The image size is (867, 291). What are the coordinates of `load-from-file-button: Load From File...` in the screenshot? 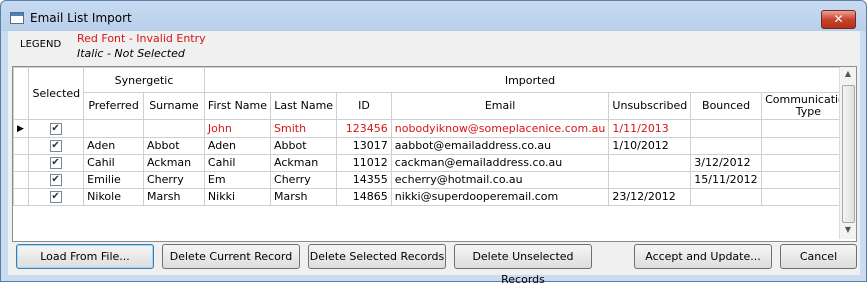 It's located at (85, 256).